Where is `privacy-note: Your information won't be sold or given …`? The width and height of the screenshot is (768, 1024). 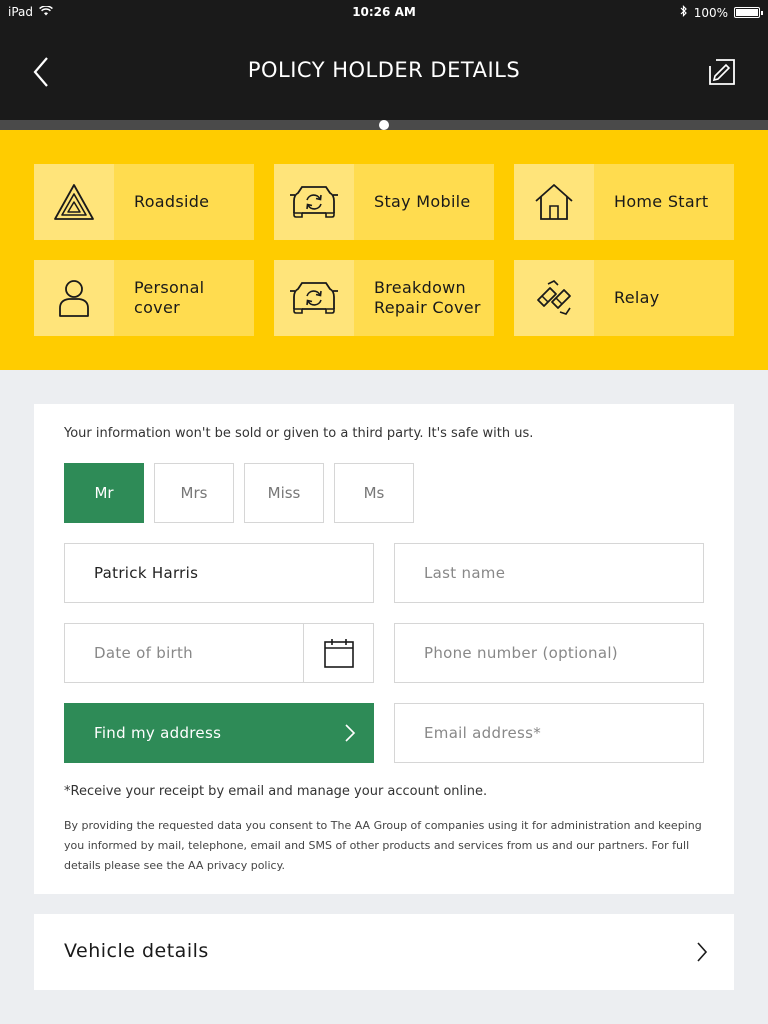
privacy-note: Your information won't be sold or given … is located at coordinates (299, 433).